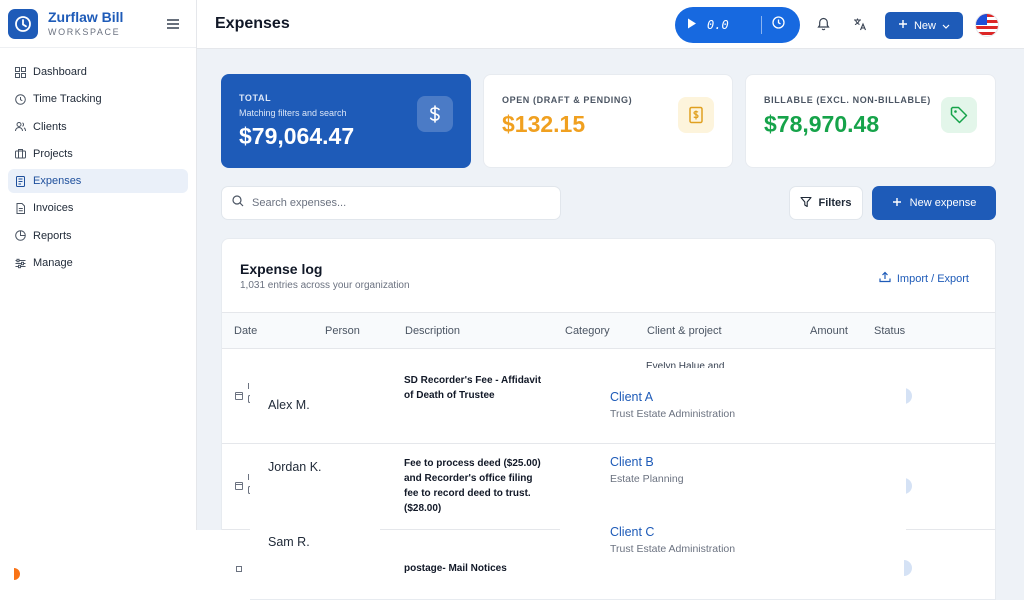  I want to click on row-person: Jordan K., so click(295, 467).